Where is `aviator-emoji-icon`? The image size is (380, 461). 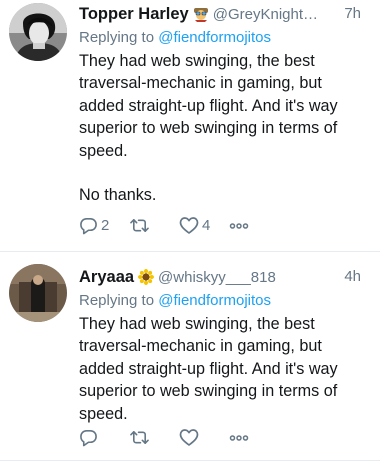 aviator-emoji-icon is located at coordinates (201, 17).